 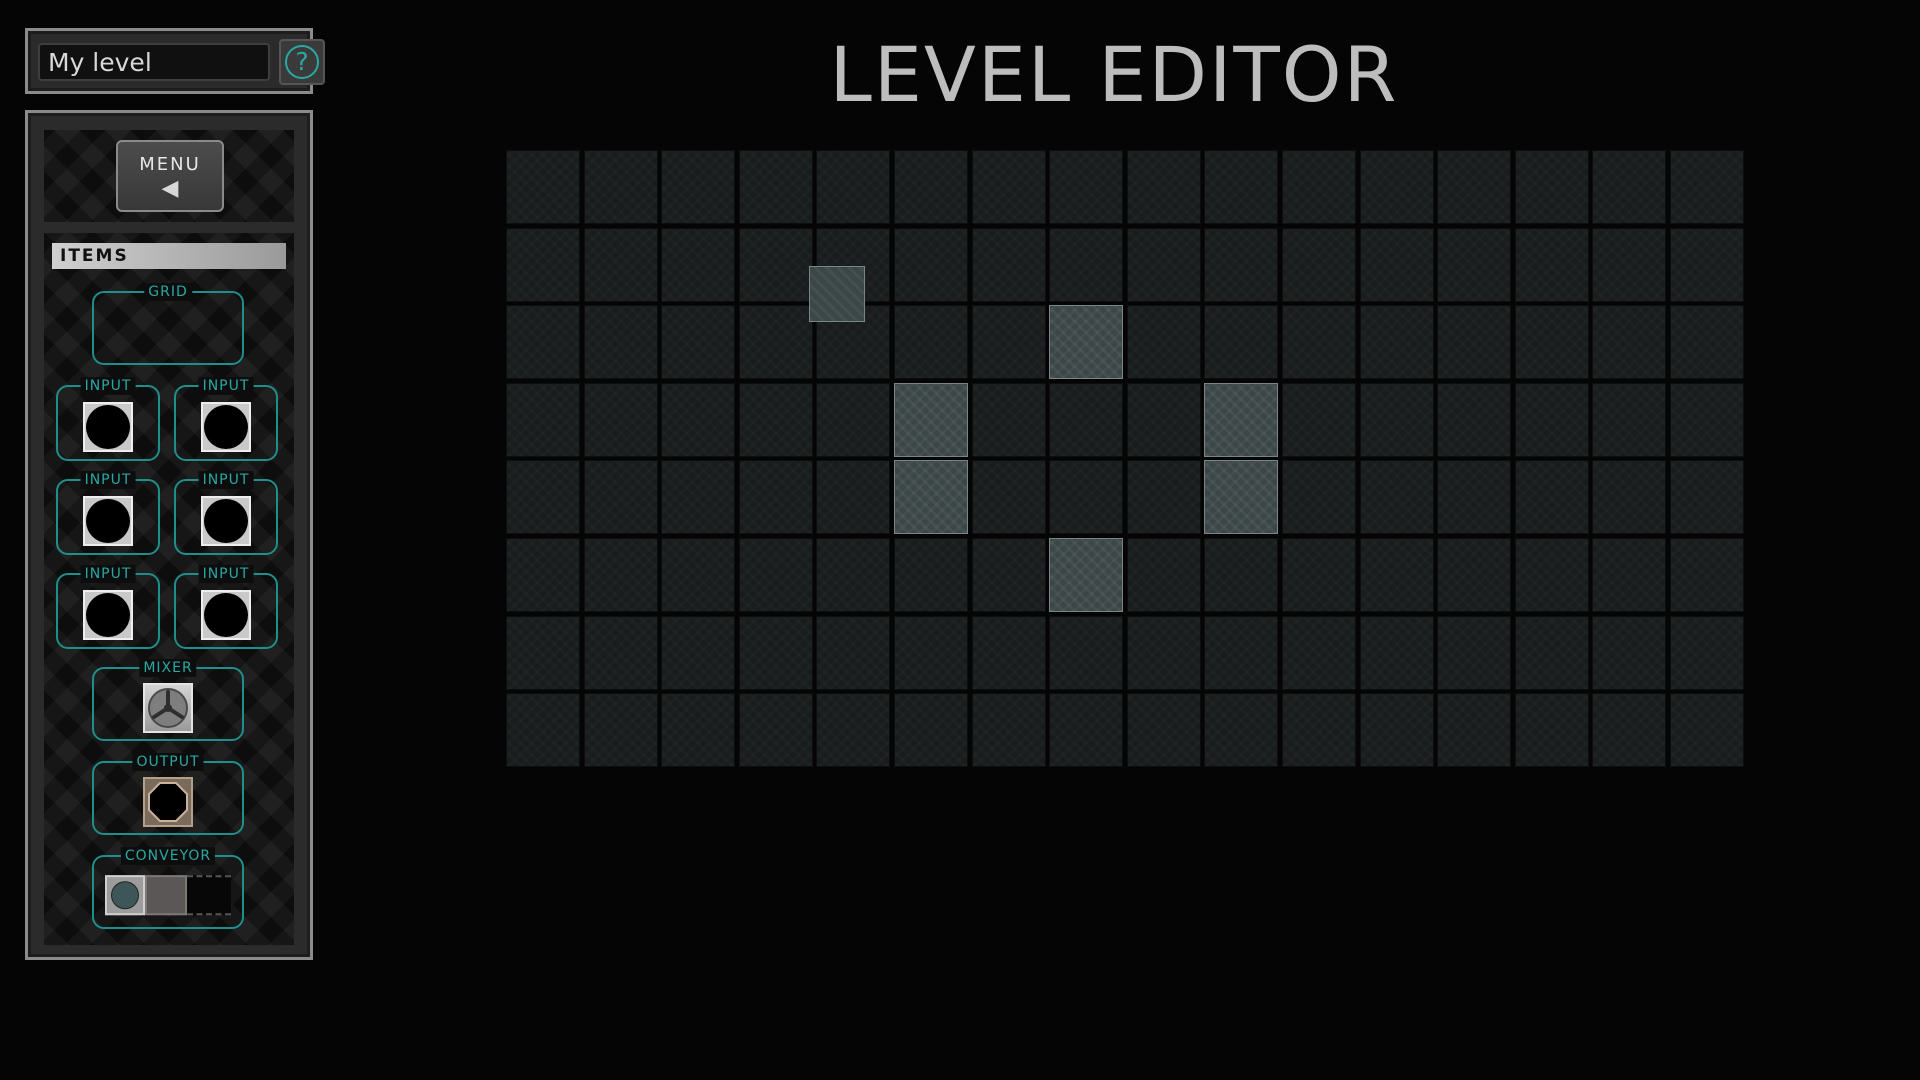 What do you see at coordinates (168, 794) in the screenshot?
I see `item-output: OUTPUT` at bounding box center [168, 794].